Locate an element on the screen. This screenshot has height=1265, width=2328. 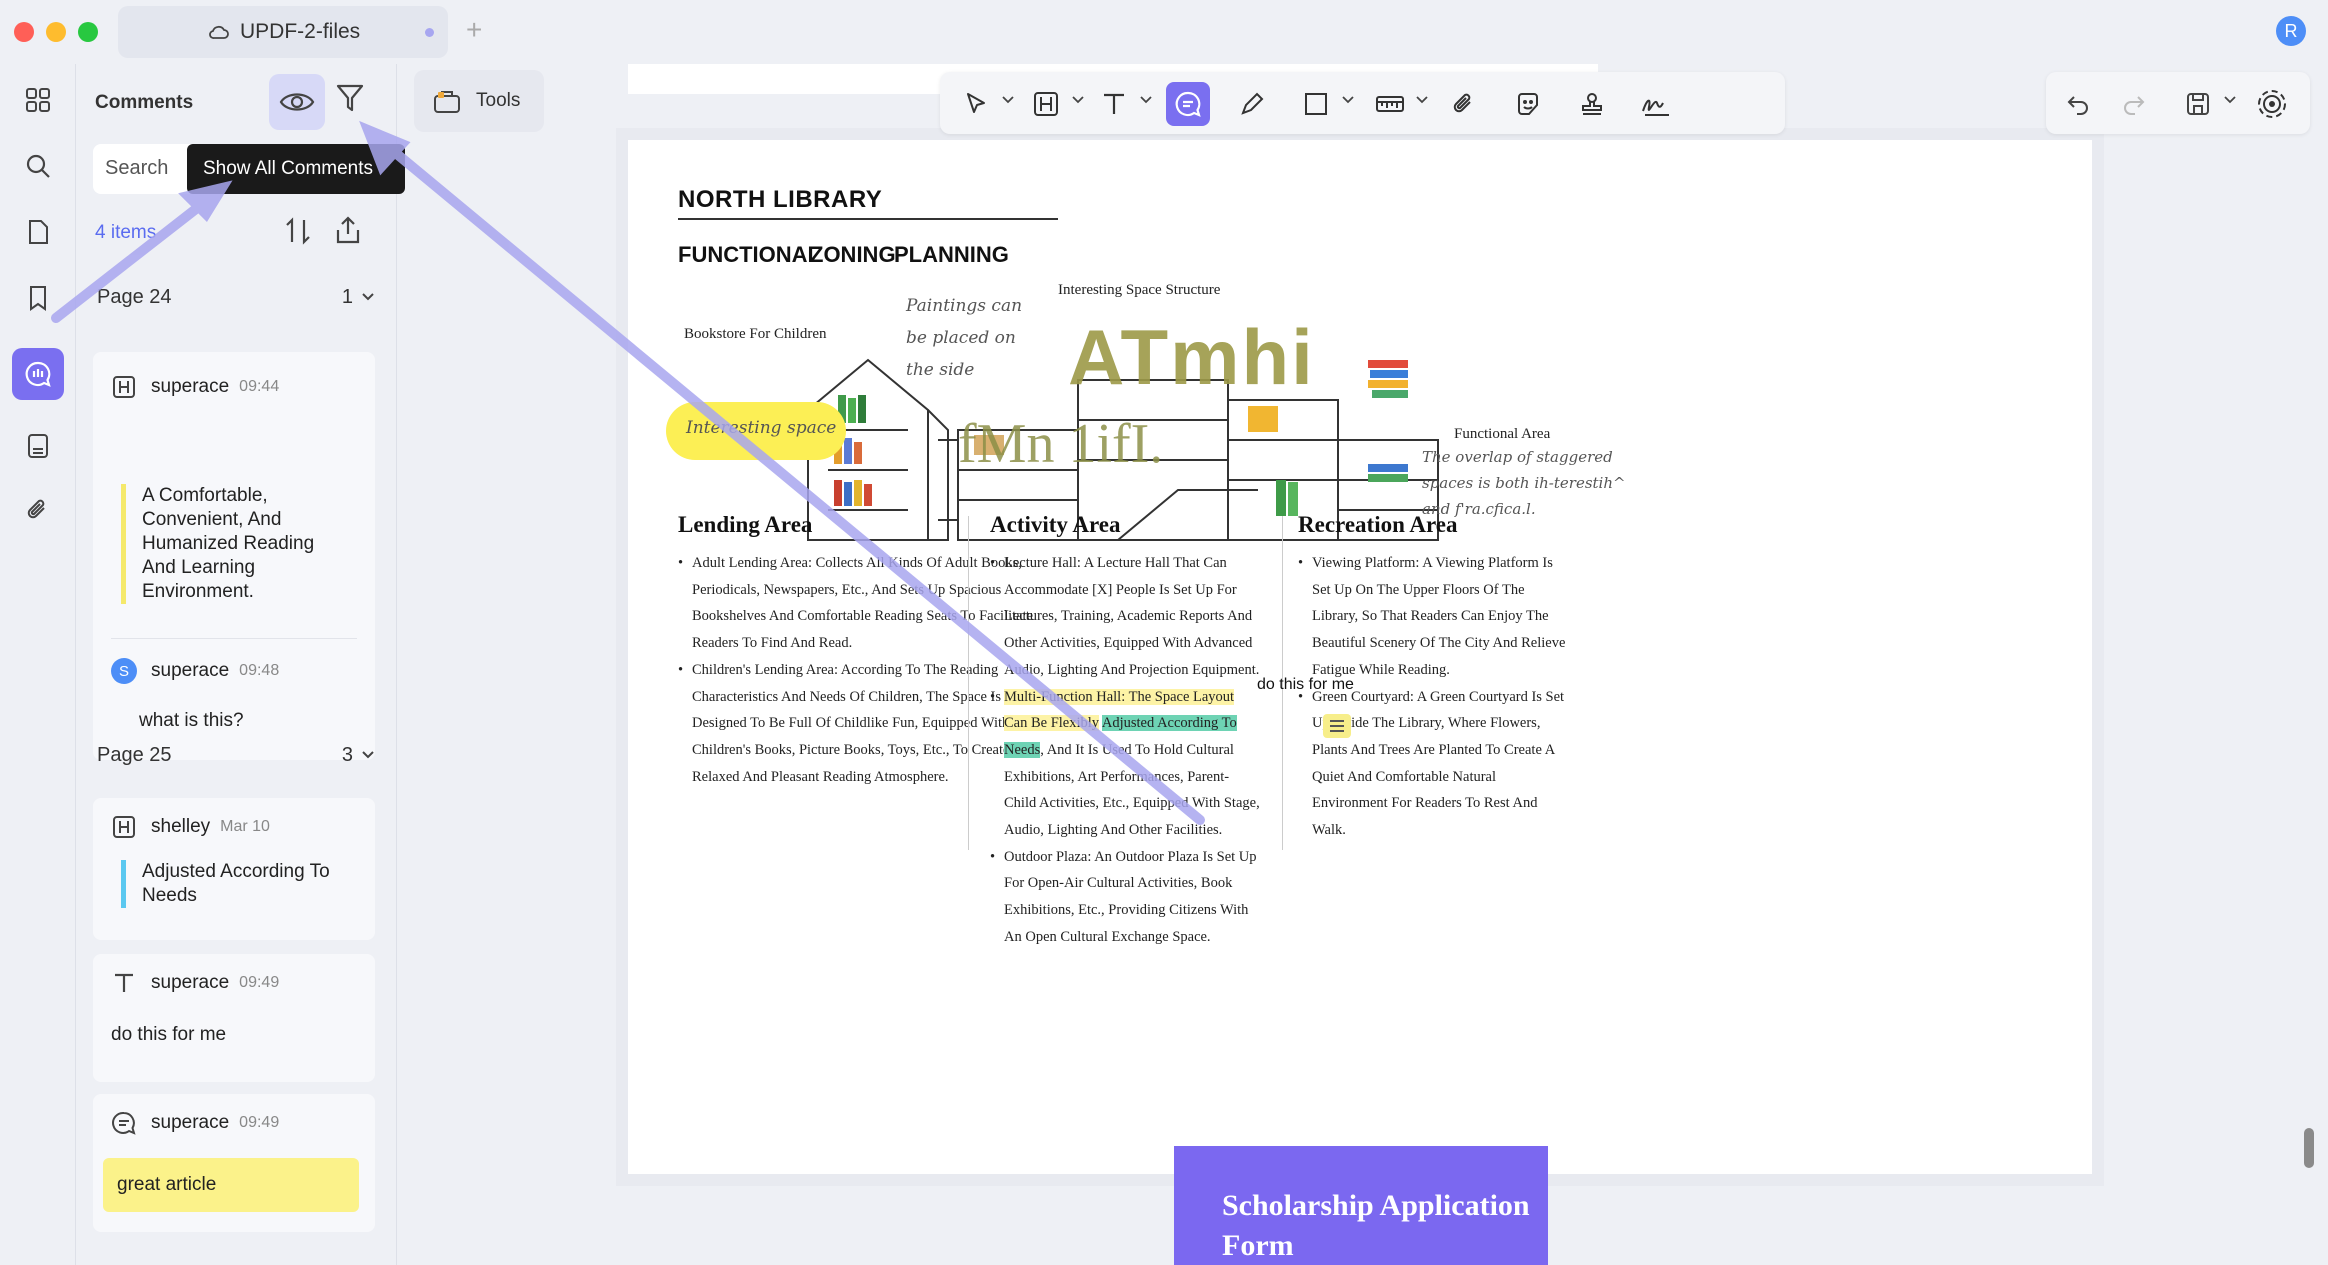
tools-label: Tools is located at coordinates (498, 100).